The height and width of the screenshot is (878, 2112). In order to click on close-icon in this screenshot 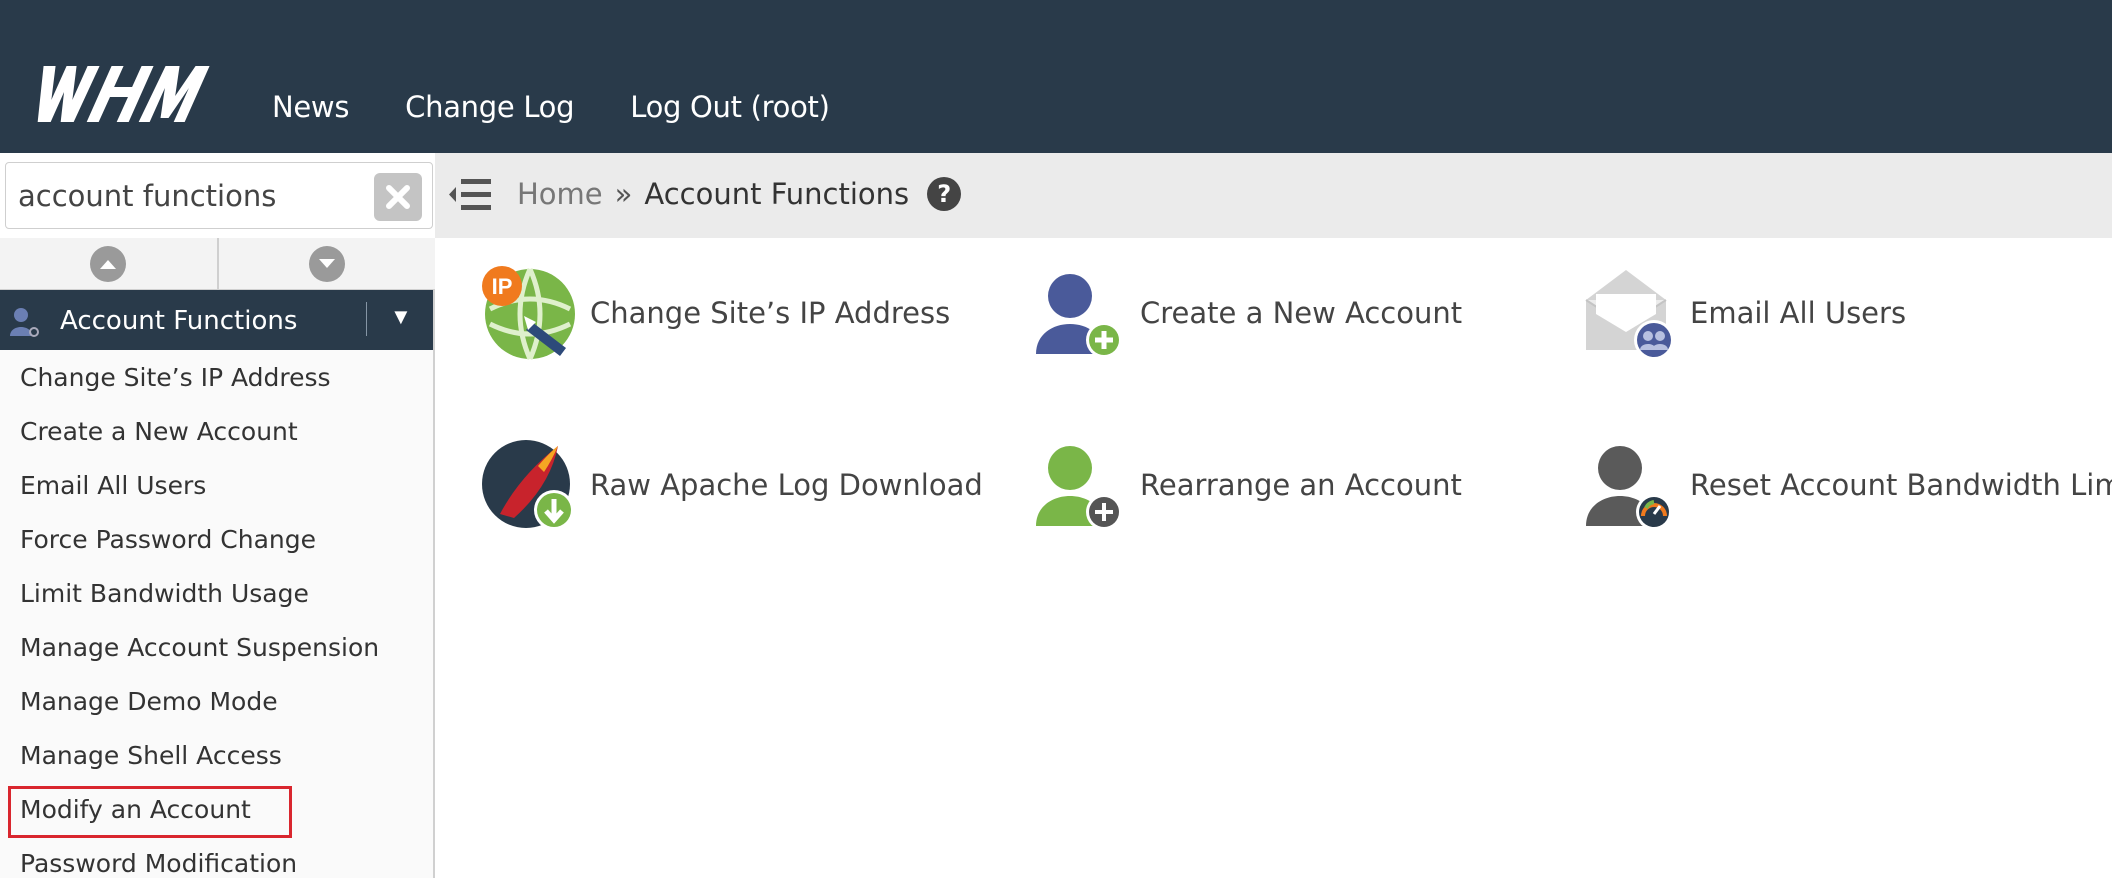, I will do `click(398, 197)`.